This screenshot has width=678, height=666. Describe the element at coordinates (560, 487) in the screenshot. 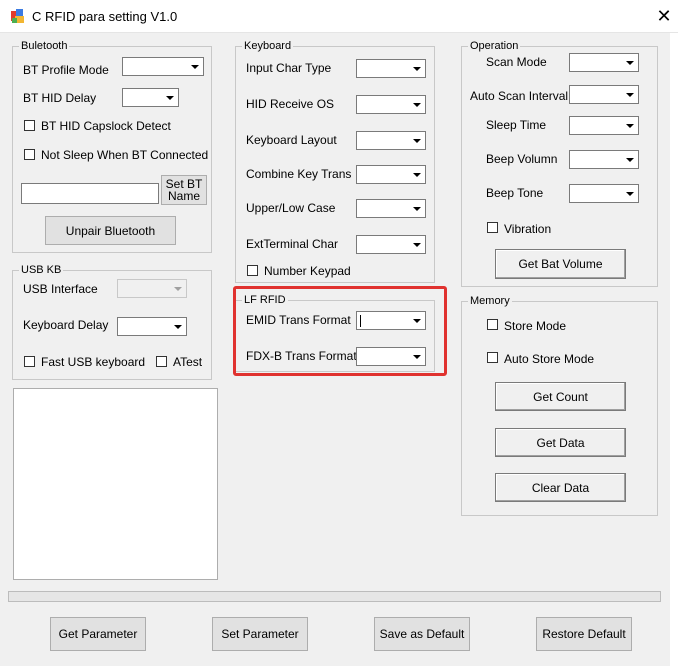

I see `clear-data-button: Clear Data` at that location.